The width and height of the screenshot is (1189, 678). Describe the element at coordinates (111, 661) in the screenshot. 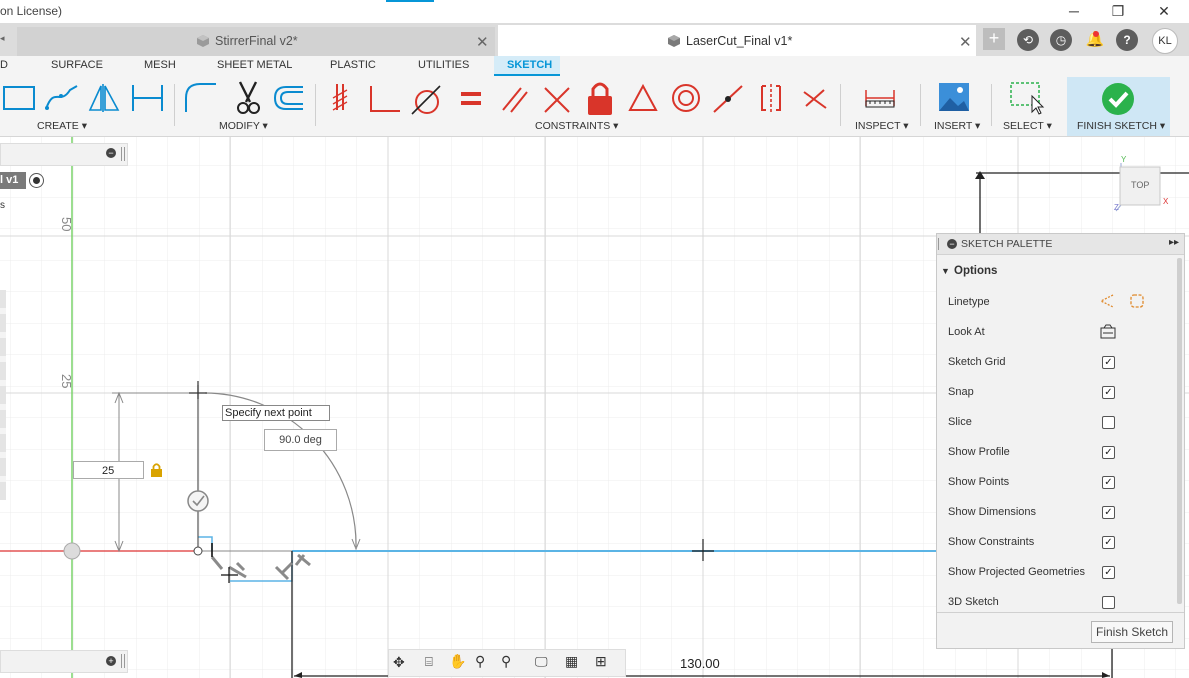

I see `comments-add-icon: +` at that location.